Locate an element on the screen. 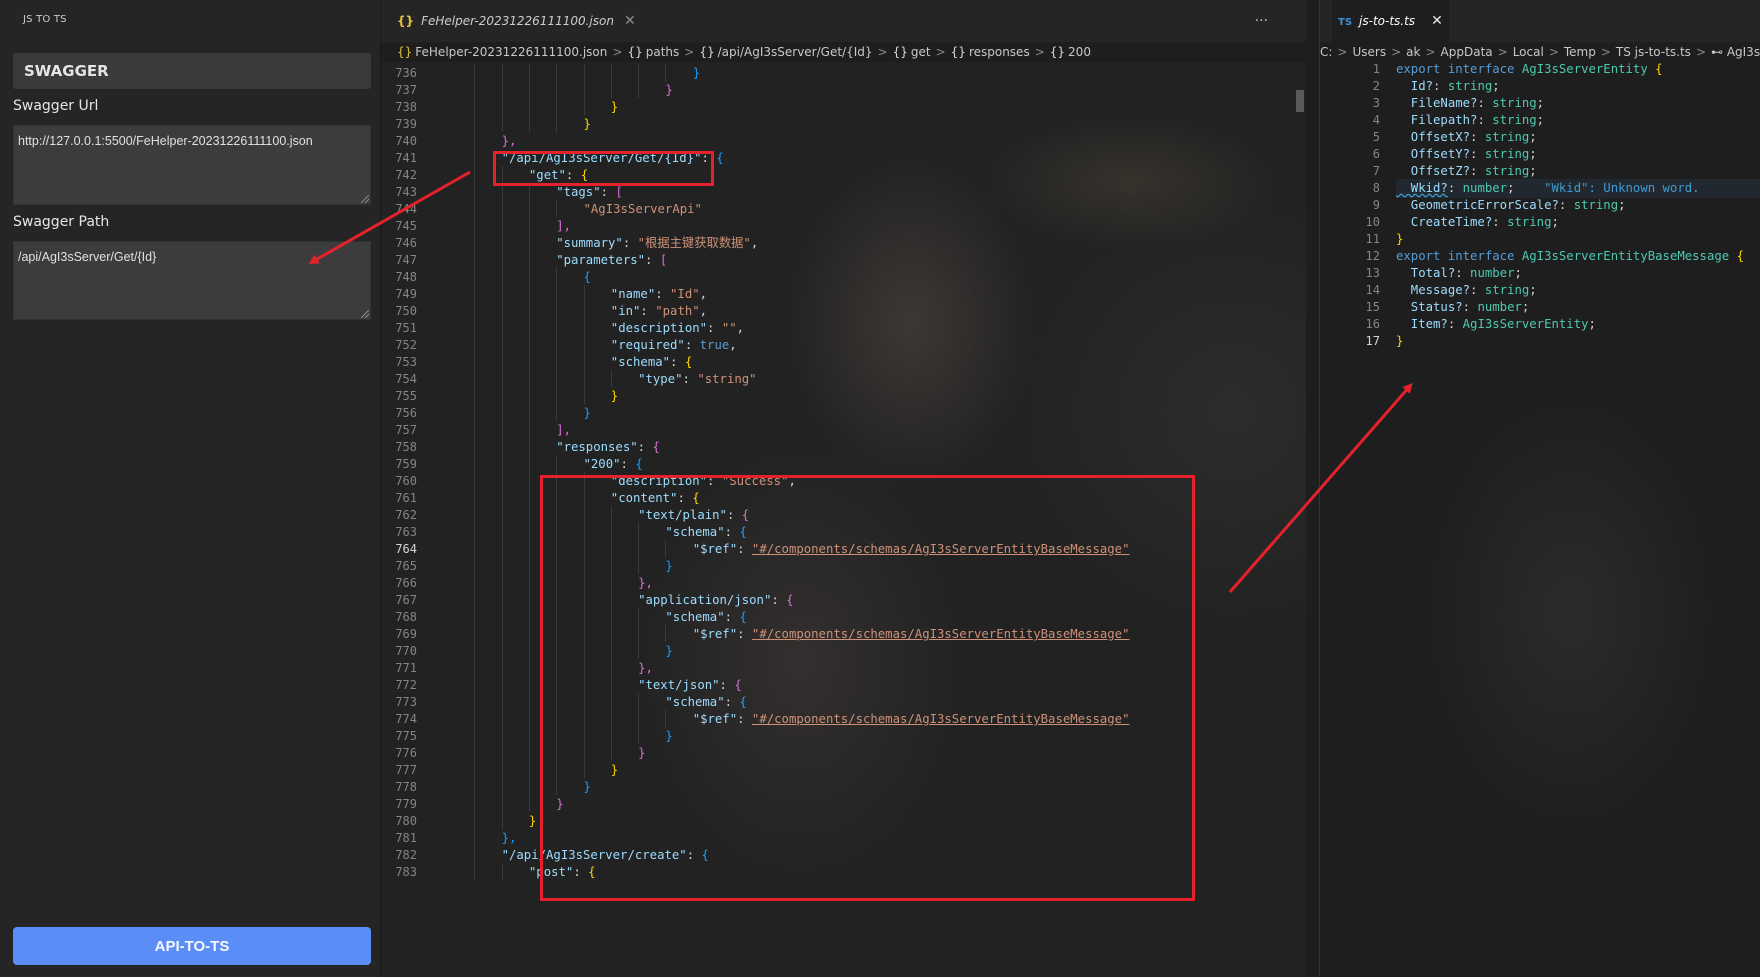 Image resolution: width=1760 pixels, height=977 pixels. breadcrumb-item: ak is located at coordinates (1413, 52).